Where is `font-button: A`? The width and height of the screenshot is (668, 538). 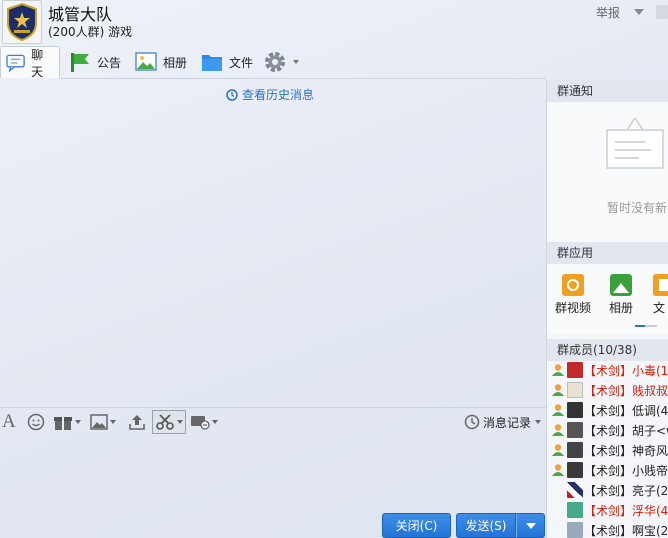
font-button: A is located at coordinates (9, 421).